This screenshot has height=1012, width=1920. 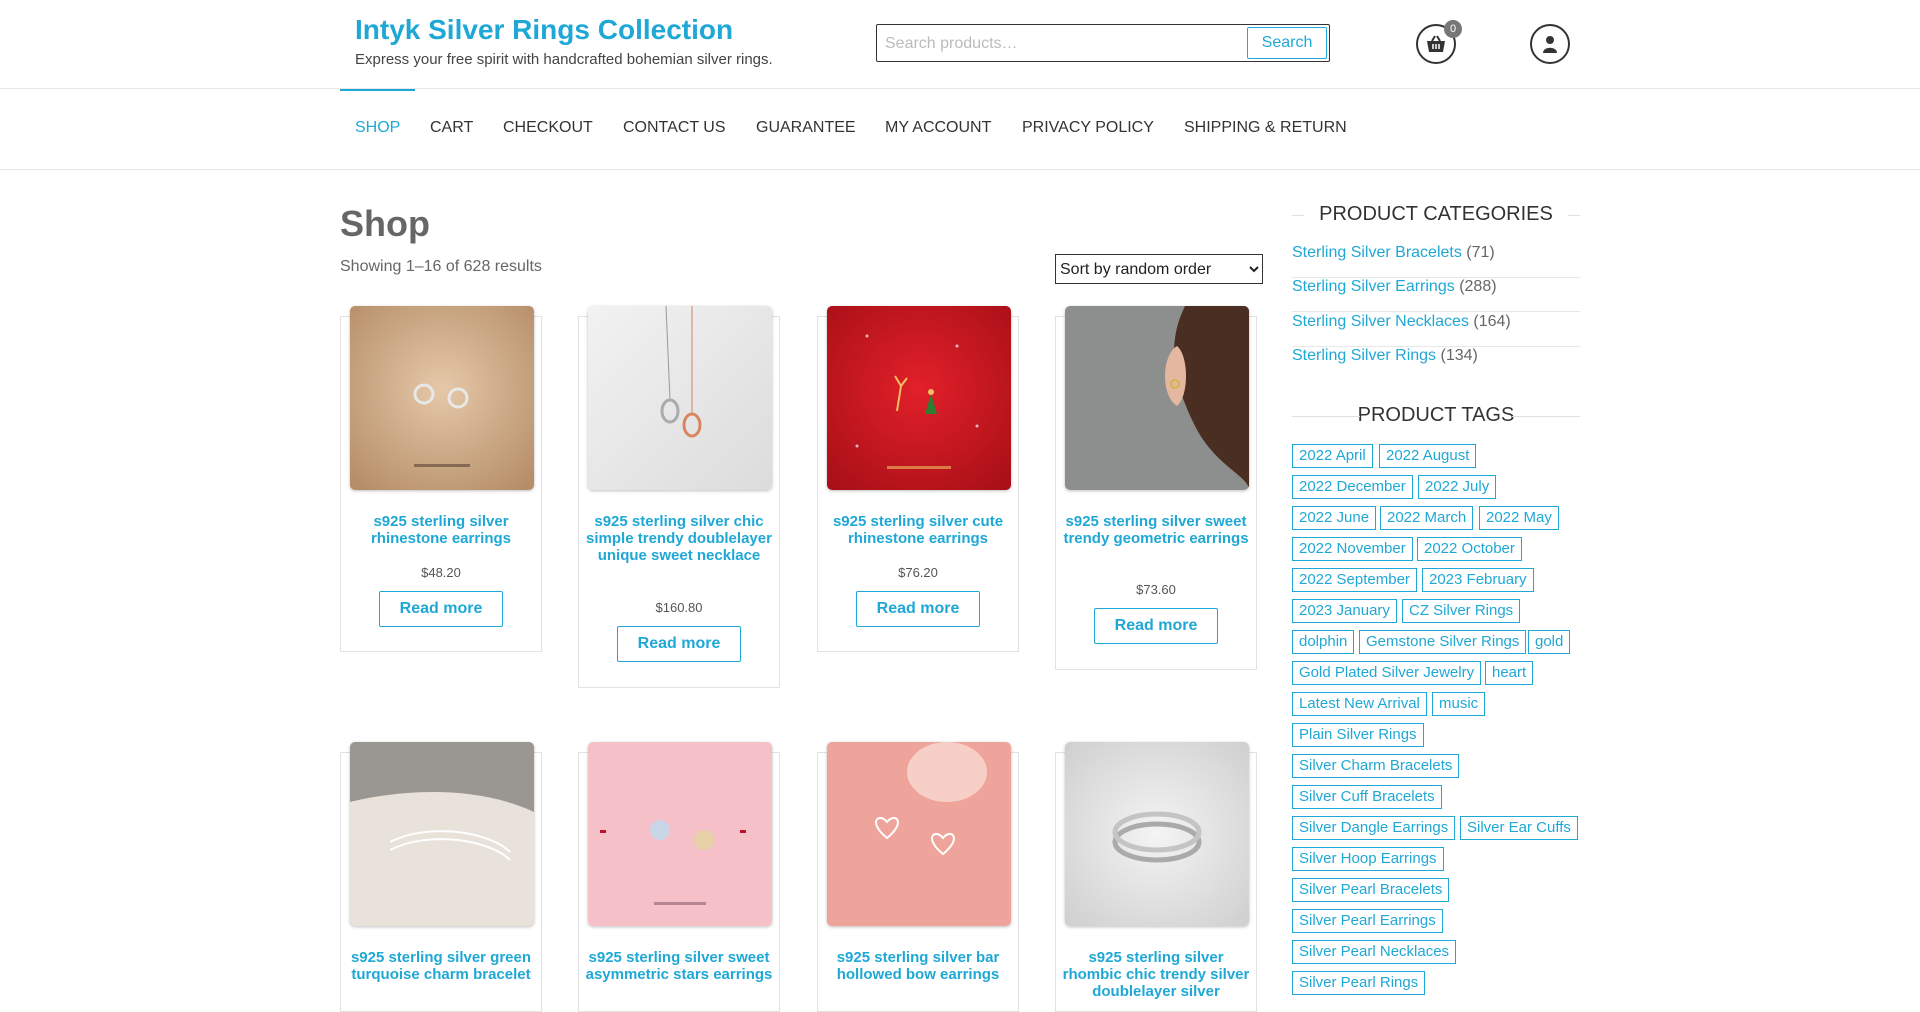 I want to click on nav-item-my-account: MY ACCOUNT, so click(x=938, y=128).